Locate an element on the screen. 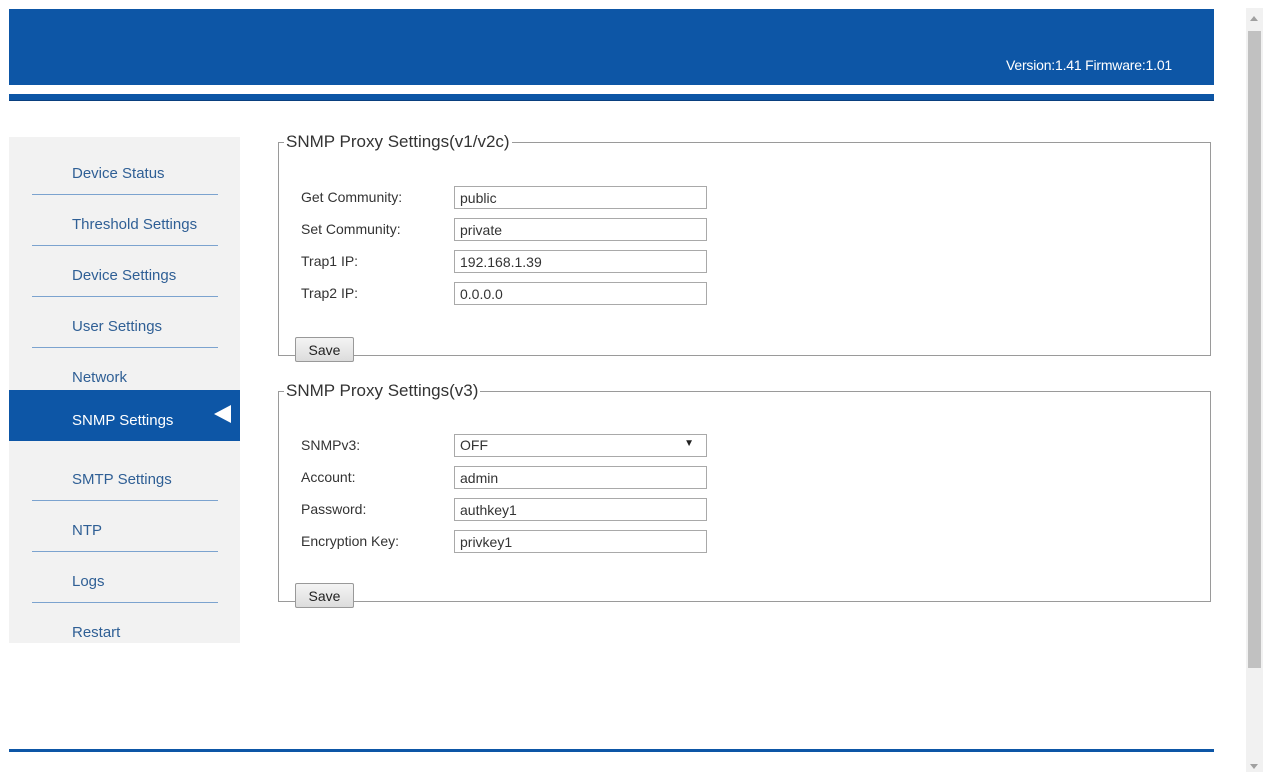 The width and height of the screenshot is (1270, 772). sidebar-item-smtp-settings: SMTP Settings is located at coordinates (124, 476).